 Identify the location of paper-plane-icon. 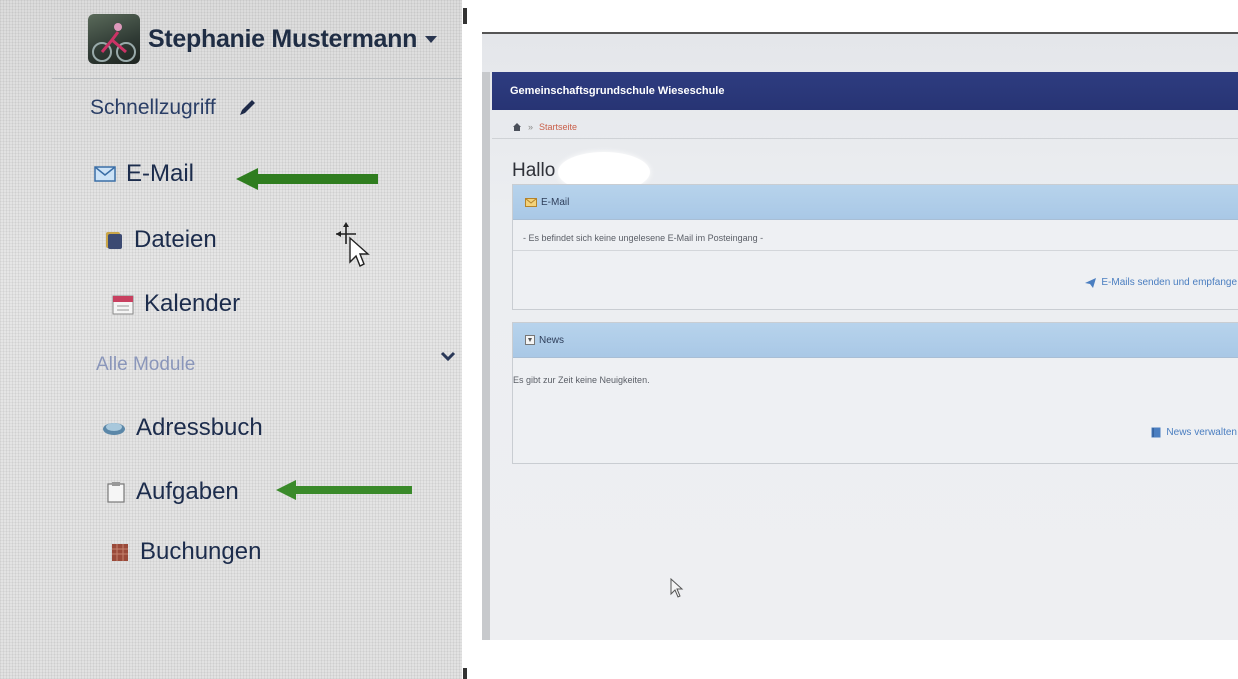
(1091, 282).